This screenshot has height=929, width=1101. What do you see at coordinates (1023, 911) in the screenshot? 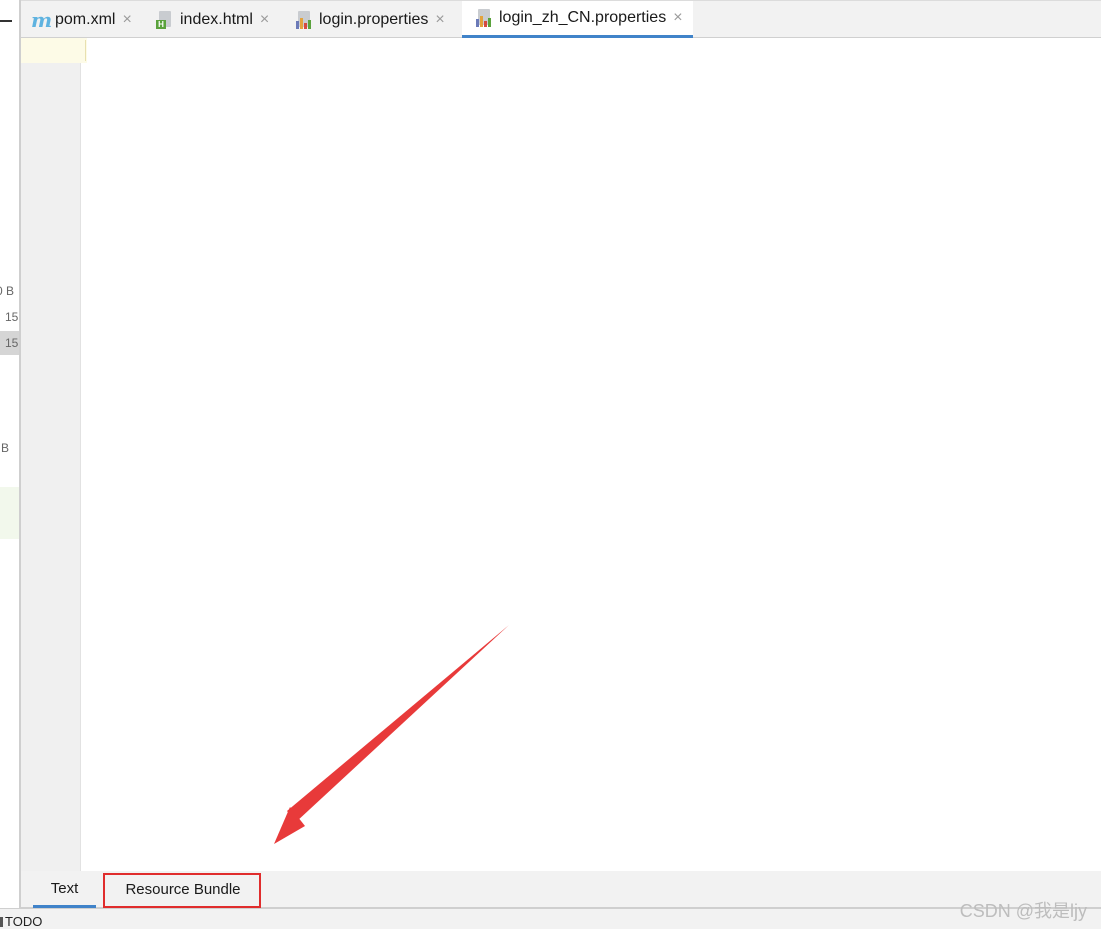
I see `watermark: CSDN @我是ljy` at bounding box center [1023, 911].